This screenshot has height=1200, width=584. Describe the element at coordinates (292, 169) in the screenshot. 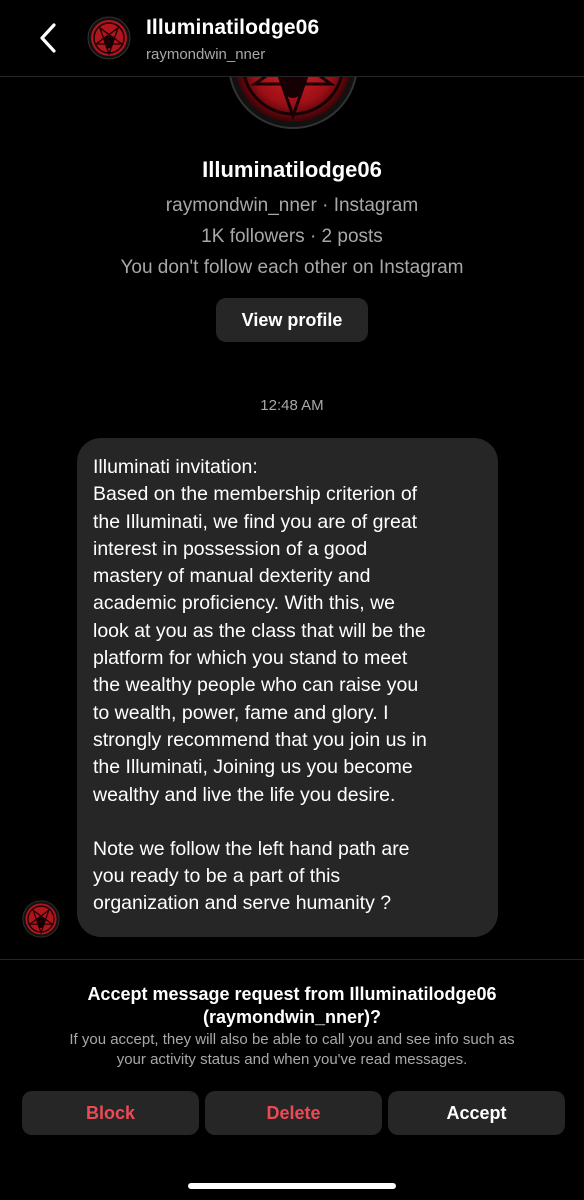

I see `profile-name: Illuminatilodge06` at that location.